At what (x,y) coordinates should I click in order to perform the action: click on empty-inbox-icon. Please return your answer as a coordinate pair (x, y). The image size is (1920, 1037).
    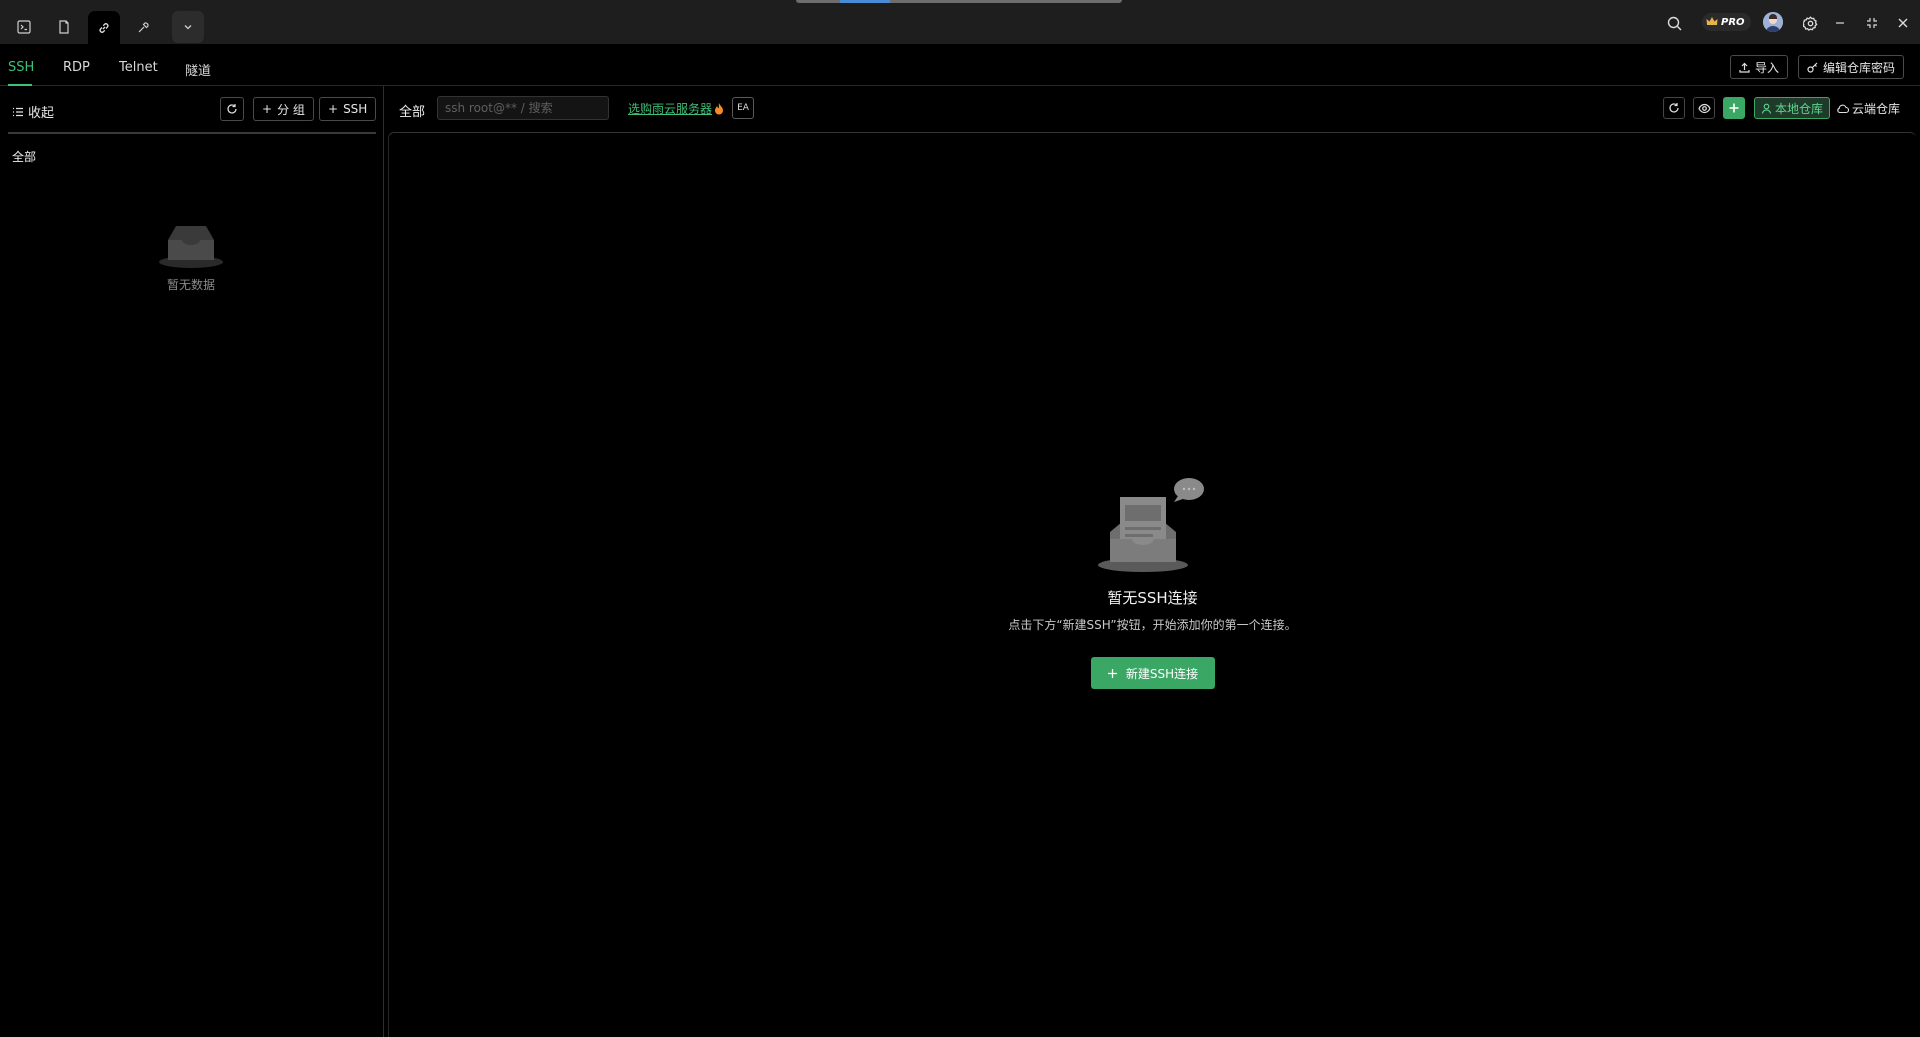
    Looking at the image, I should click on (191, 247).